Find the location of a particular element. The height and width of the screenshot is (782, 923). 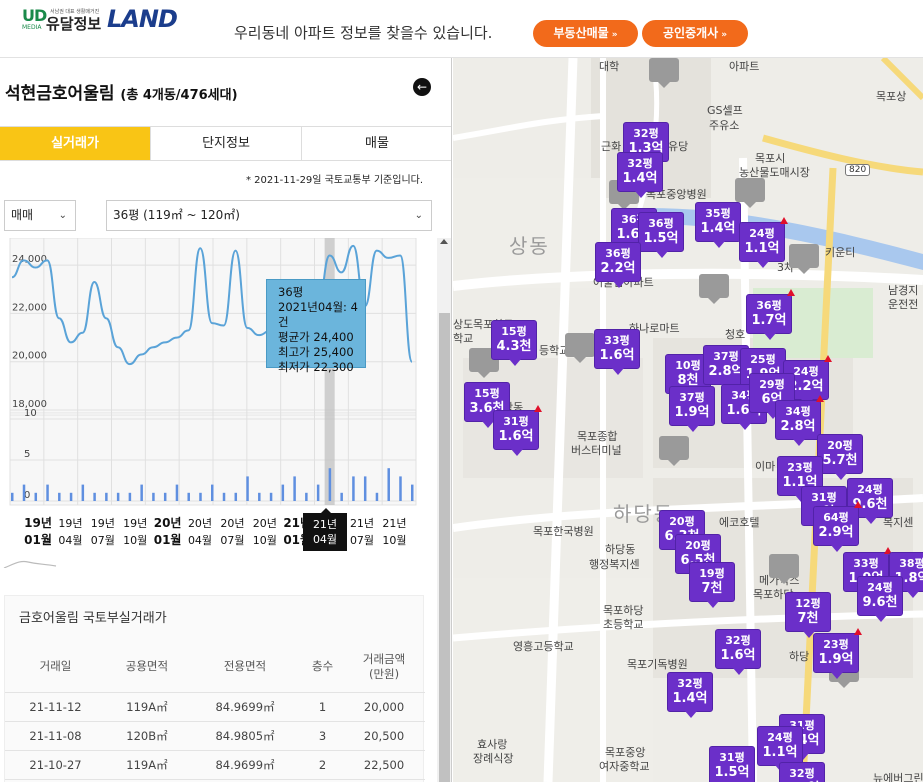

header-tagline: 우리동네 아파트 정보를 찾을수 있습니다. is located at coordinates (363, 33).